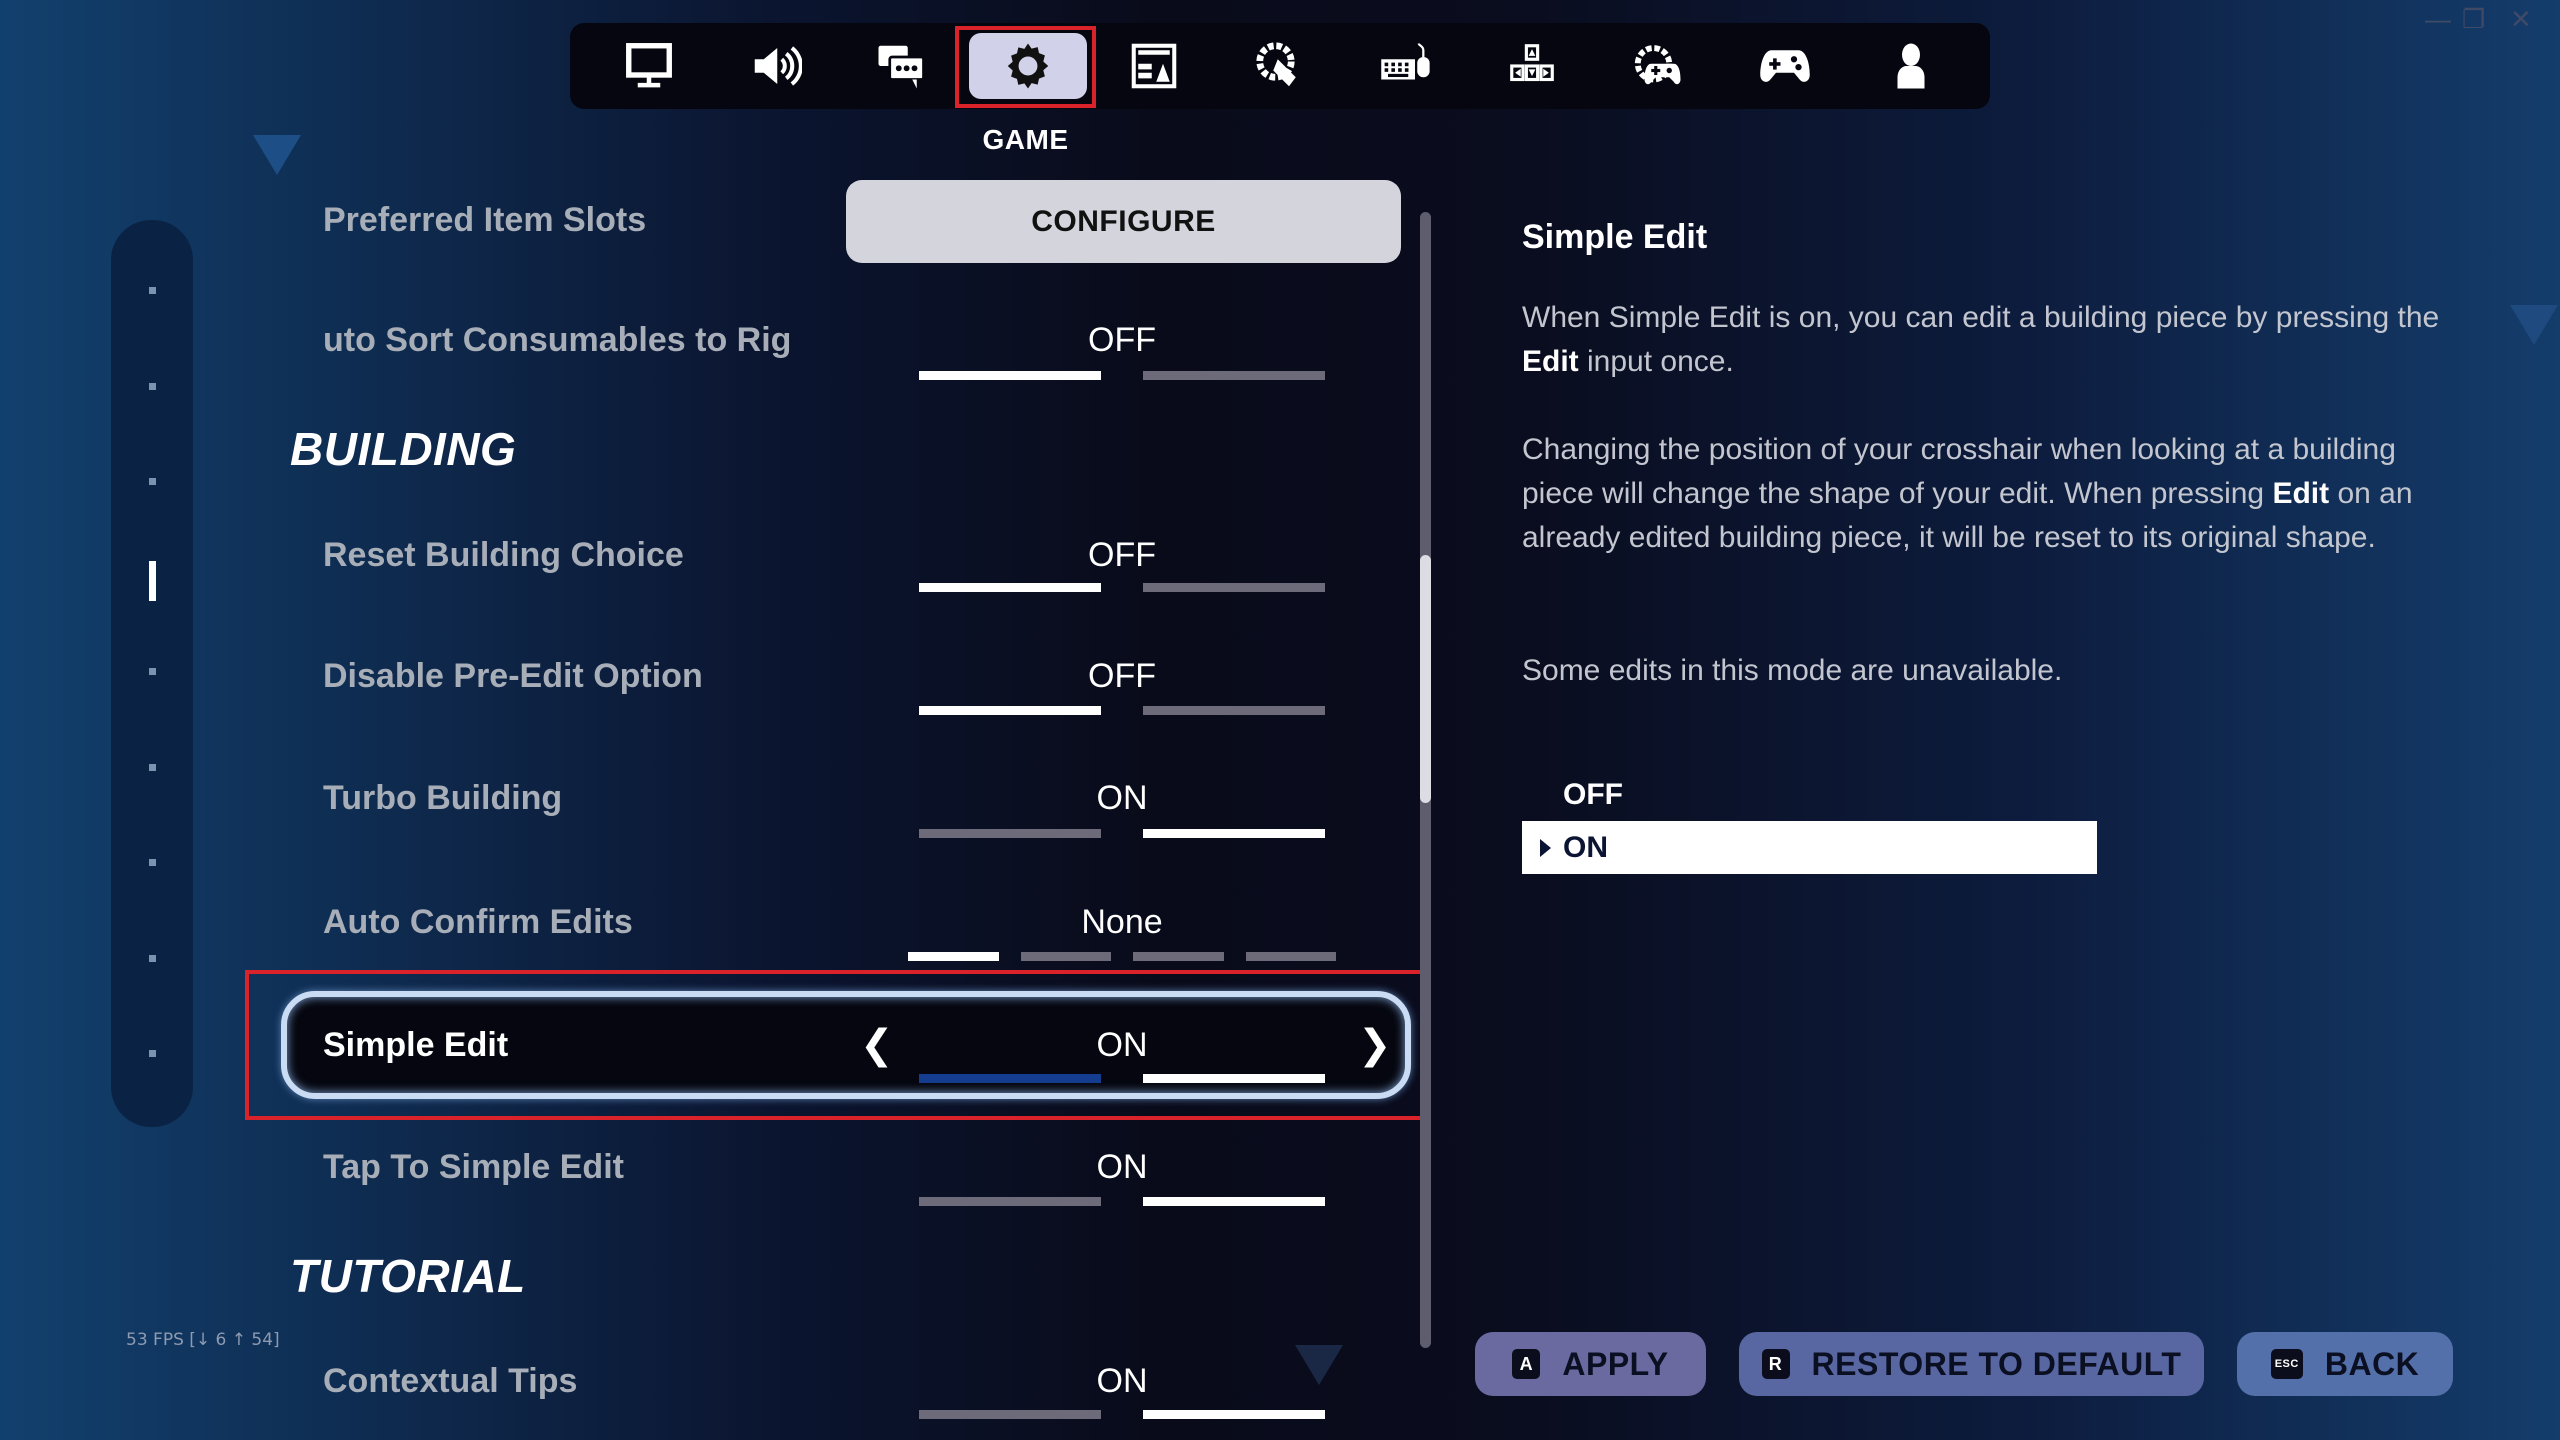 This screenshot has height=1440, width=2560. I want to click on user-icon, so click(1911, 66).